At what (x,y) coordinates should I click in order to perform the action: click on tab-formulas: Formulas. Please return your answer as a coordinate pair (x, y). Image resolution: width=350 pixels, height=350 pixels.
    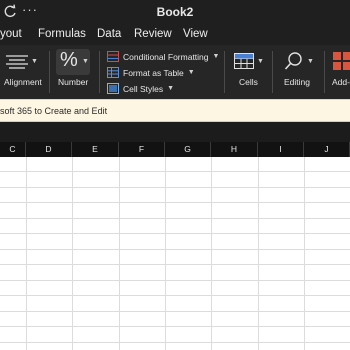
    Looking at the image, I should click on (62, 34).